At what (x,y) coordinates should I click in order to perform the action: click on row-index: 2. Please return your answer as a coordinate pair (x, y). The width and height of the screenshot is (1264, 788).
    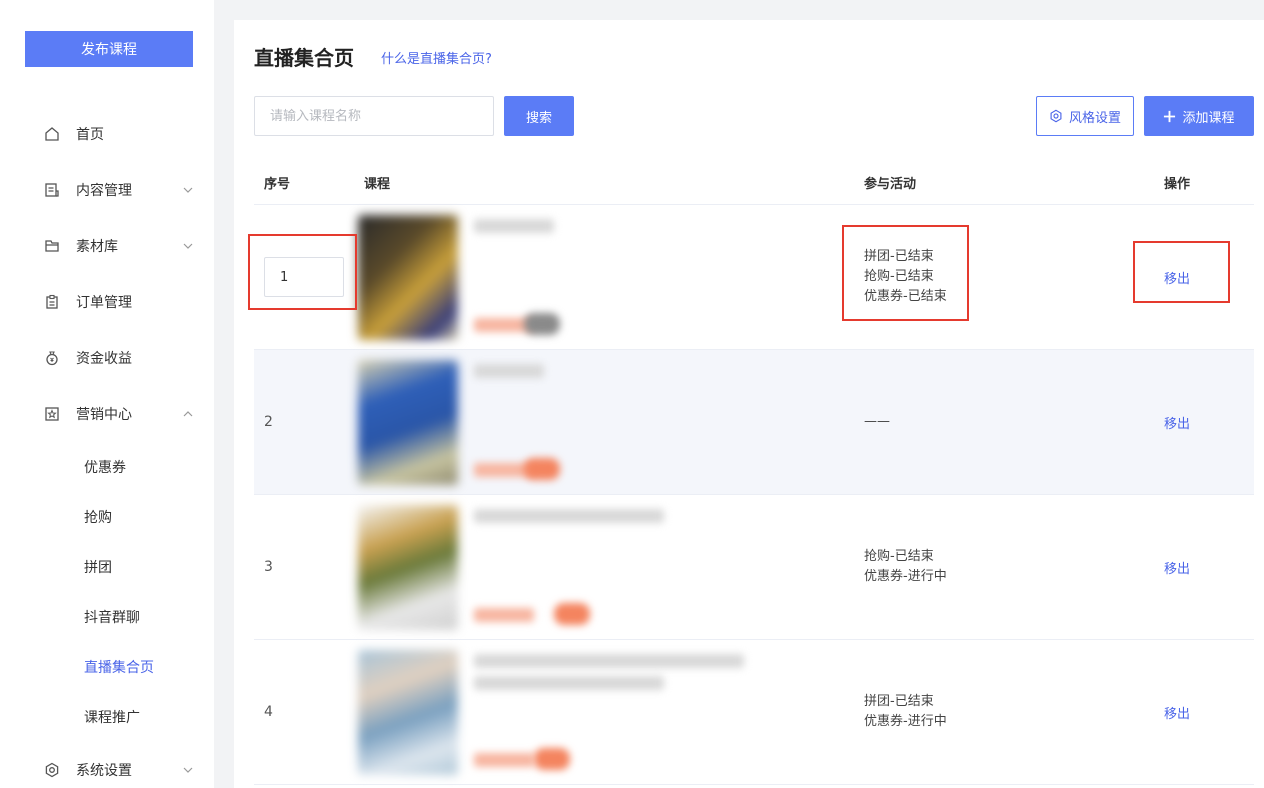
    Looking at the image, I should click on (268, 422).